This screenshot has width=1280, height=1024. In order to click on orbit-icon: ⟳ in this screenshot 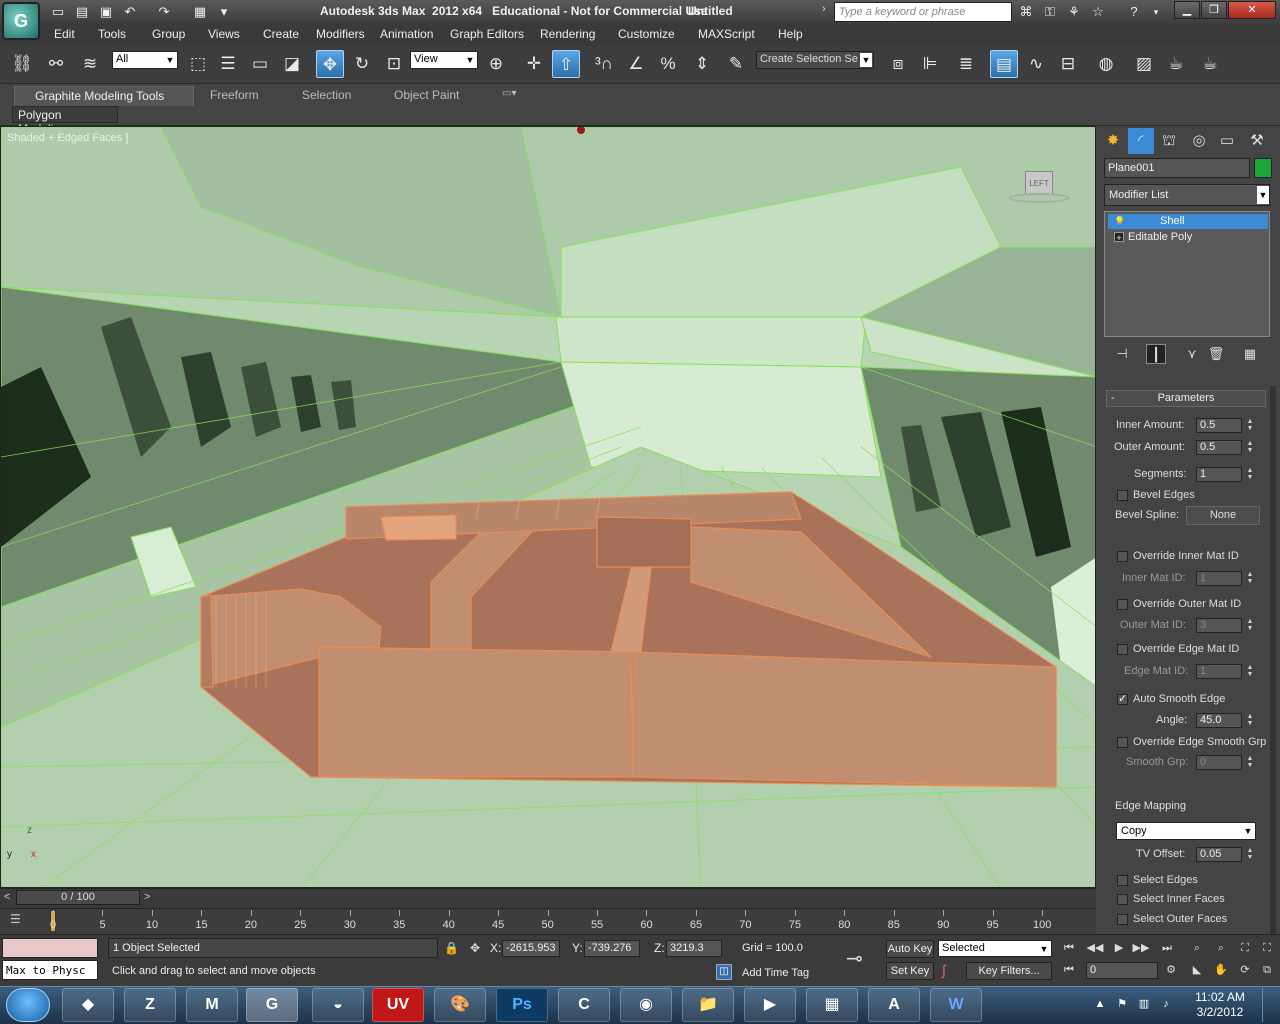, I will do `click(1245, 970)`.